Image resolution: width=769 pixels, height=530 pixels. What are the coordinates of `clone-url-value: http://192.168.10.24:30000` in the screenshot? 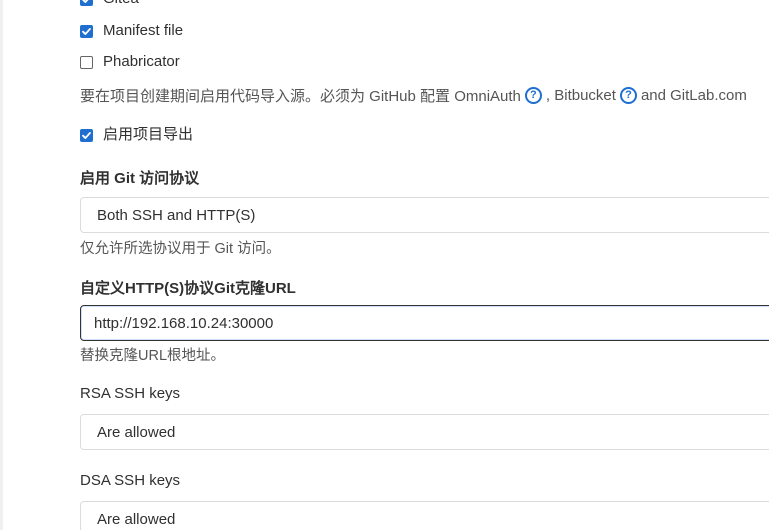 It's located at (184, 323).